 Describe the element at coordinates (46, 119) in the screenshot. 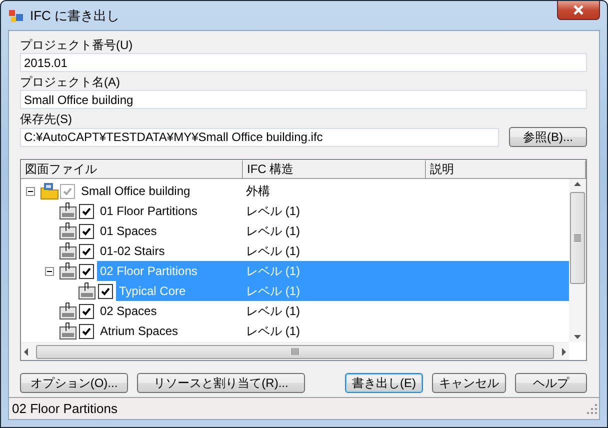

I see `field-label: 保存先(S)` at that location.